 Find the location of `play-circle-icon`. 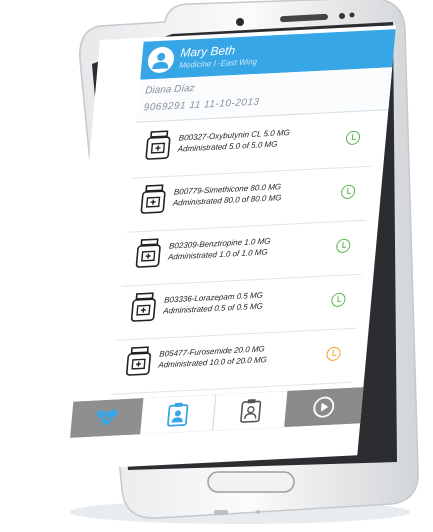

play-circle-icon is located at coordinates (324, 407).